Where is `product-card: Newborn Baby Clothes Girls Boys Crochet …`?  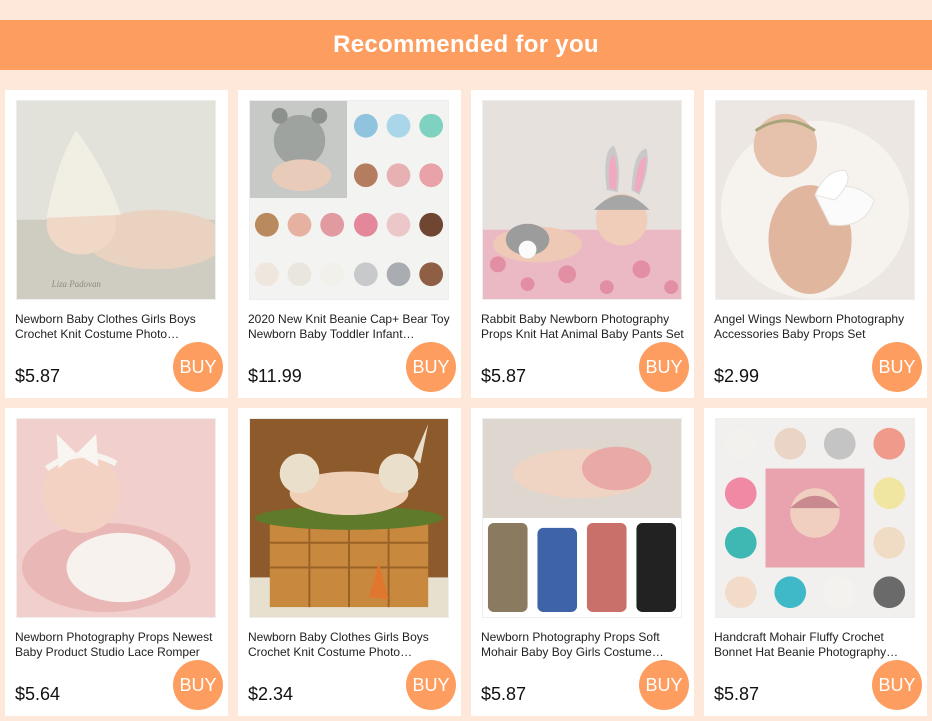
product-card: Newborn Baby Clothes Girls Boys Crochet … is located at coordinates (349, 562).